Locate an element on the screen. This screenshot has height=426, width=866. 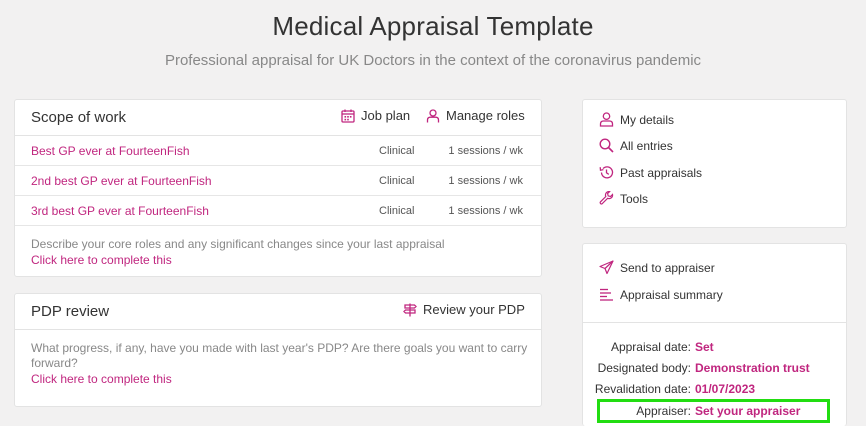
nav-past-appraisals: Past appraisals is located at coordinates (650, 172).